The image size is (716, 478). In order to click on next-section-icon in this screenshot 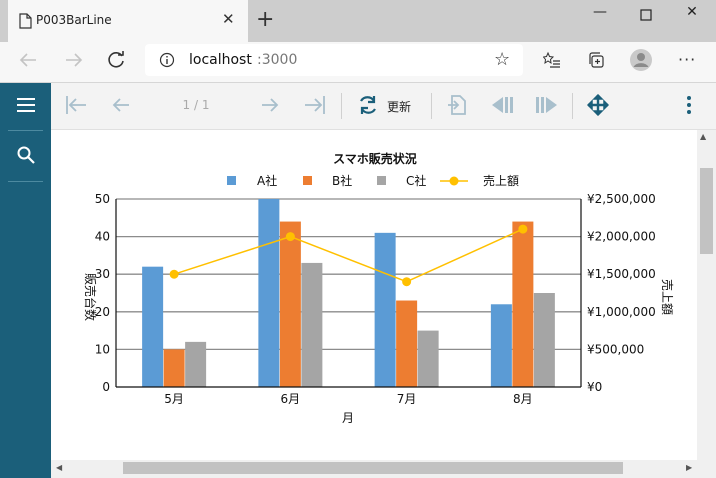, I will do `click(547, 105)`.